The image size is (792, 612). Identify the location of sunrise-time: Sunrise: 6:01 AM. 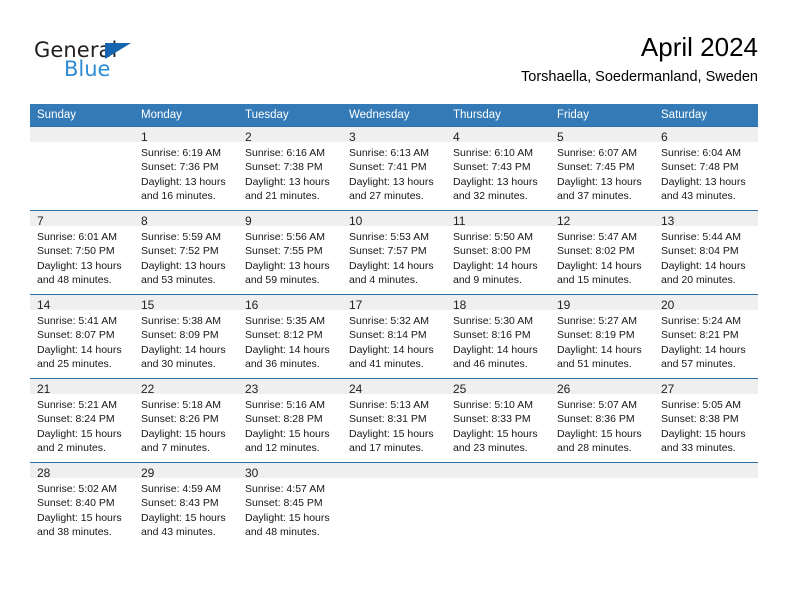
(77, 237).